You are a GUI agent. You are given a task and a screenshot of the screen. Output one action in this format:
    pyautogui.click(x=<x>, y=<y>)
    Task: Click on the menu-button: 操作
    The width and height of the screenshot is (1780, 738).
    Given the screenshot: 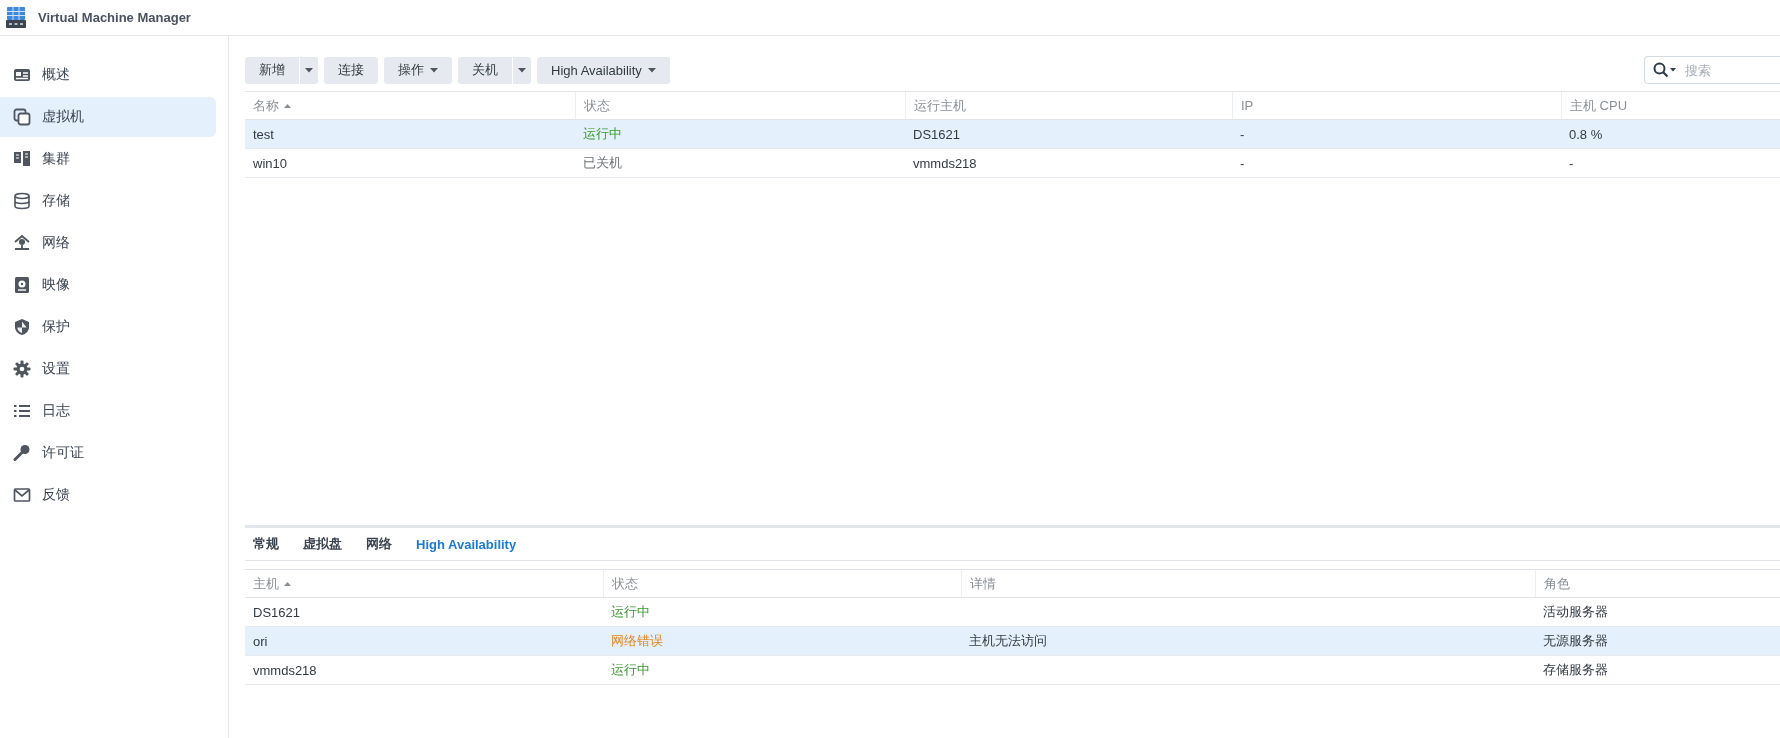 What is the action you would take?
    pyautogui.click(x=418, y=70)
    